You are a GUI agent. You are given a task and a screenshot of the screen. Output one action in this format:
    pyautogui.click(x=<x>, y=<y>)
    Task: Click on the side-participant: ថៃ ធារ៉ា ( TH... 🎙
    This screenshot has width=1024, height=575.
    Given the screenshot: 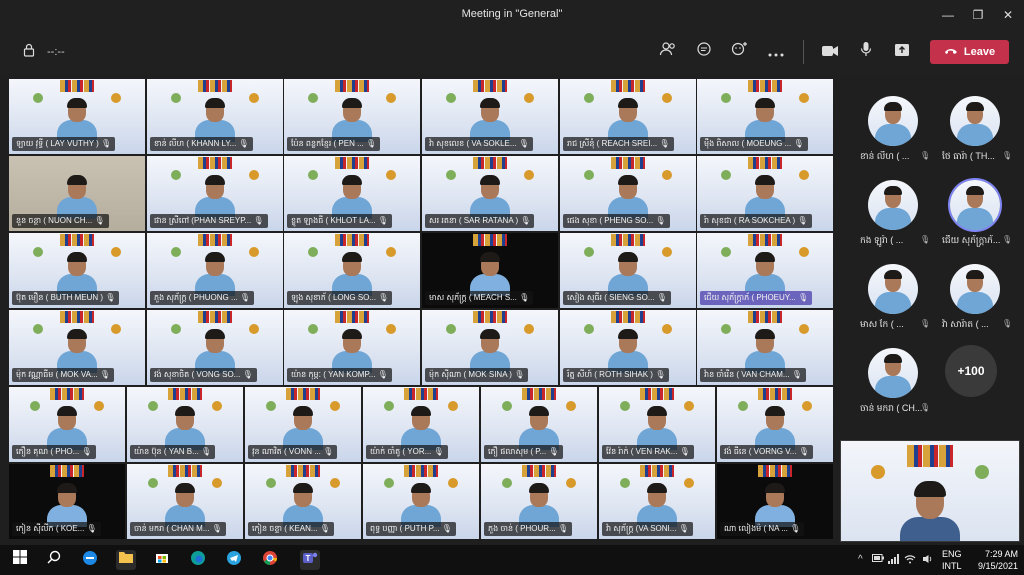 What is the action you would take?
    pyautogui.click(x=971, y=134)
    